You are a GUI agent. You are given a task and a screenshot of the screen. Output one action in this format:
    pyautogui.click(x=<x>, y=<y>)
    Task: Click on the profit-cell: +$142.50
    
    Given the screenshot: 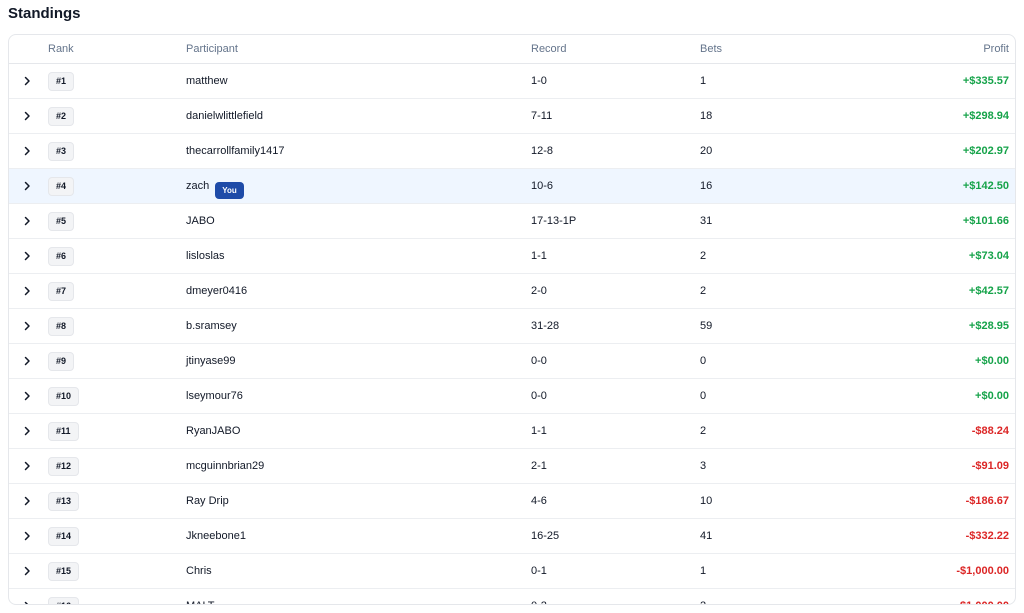 What is the action you would take?
    pyautogui.click(x=985, y=186)
    